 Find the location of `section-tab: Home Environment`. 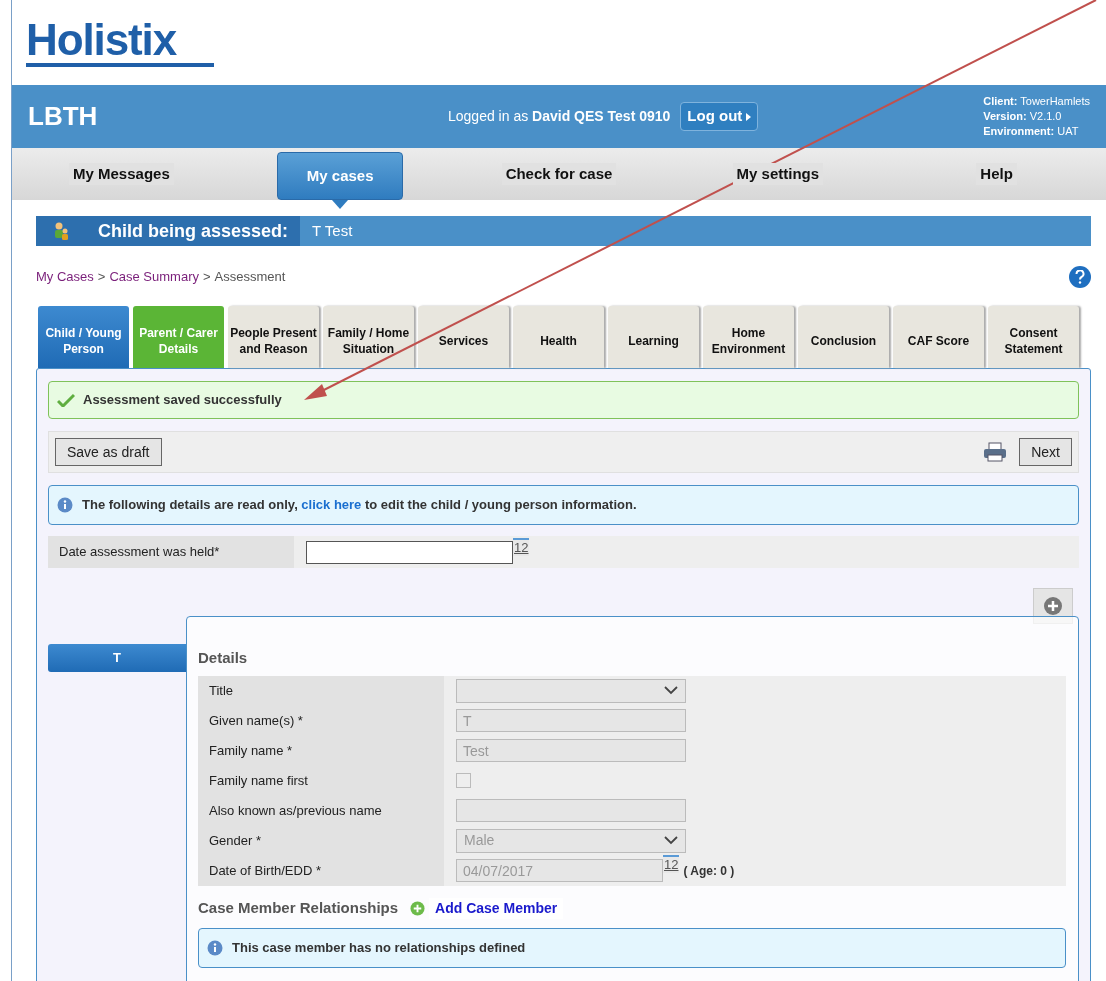

section-tab: Home Environment is located at coordinates (748, 337).